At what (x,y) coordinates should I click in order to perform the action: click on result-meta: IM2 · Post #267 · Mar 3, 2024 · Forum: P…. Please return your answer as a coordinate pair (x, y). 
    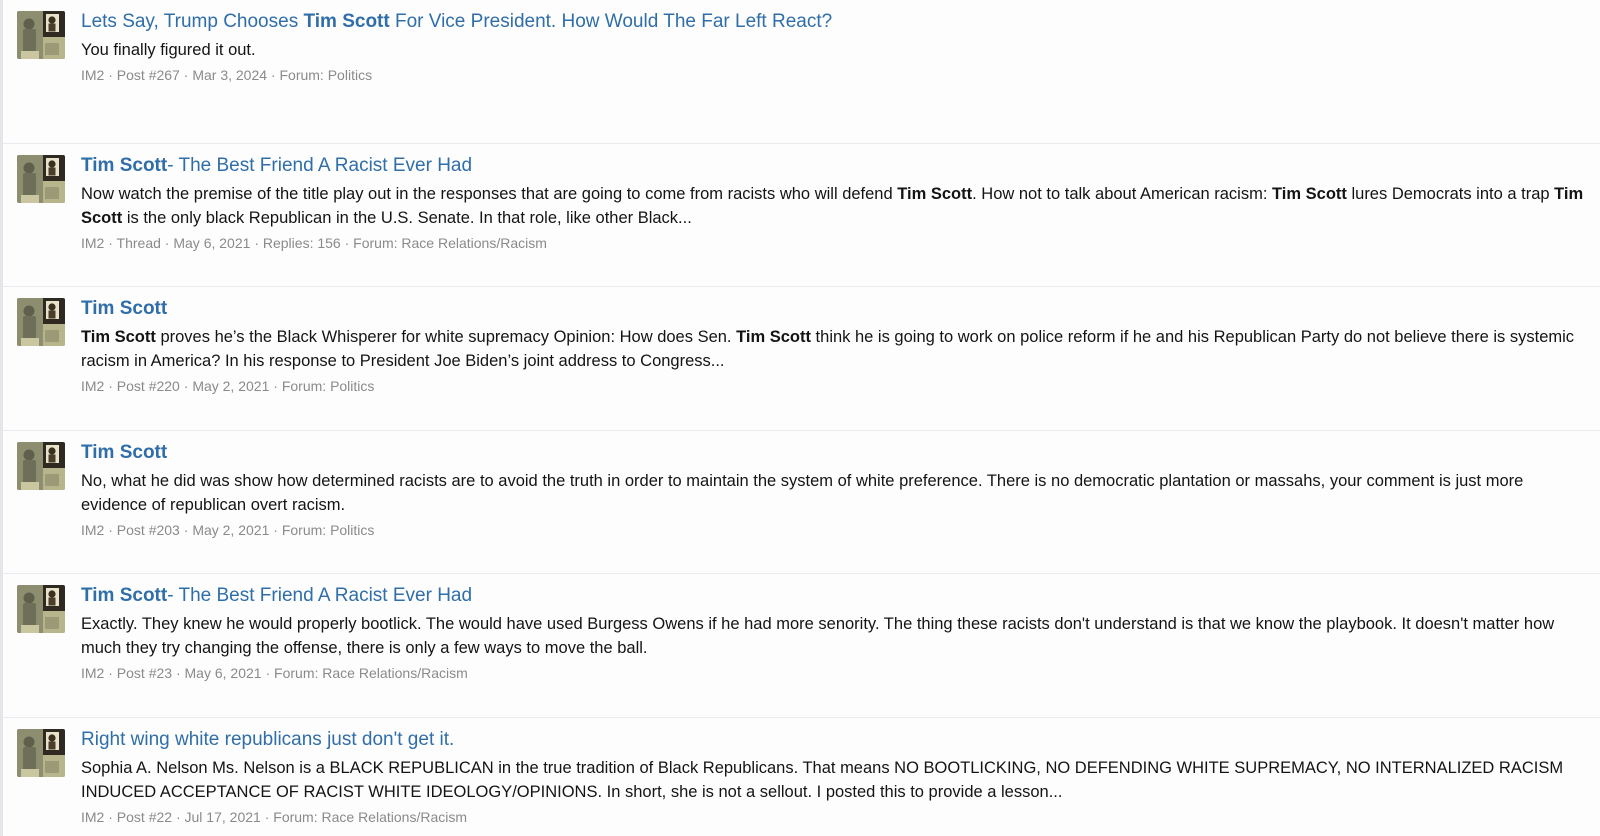
    Looking at the image, I should click on (833, 75).